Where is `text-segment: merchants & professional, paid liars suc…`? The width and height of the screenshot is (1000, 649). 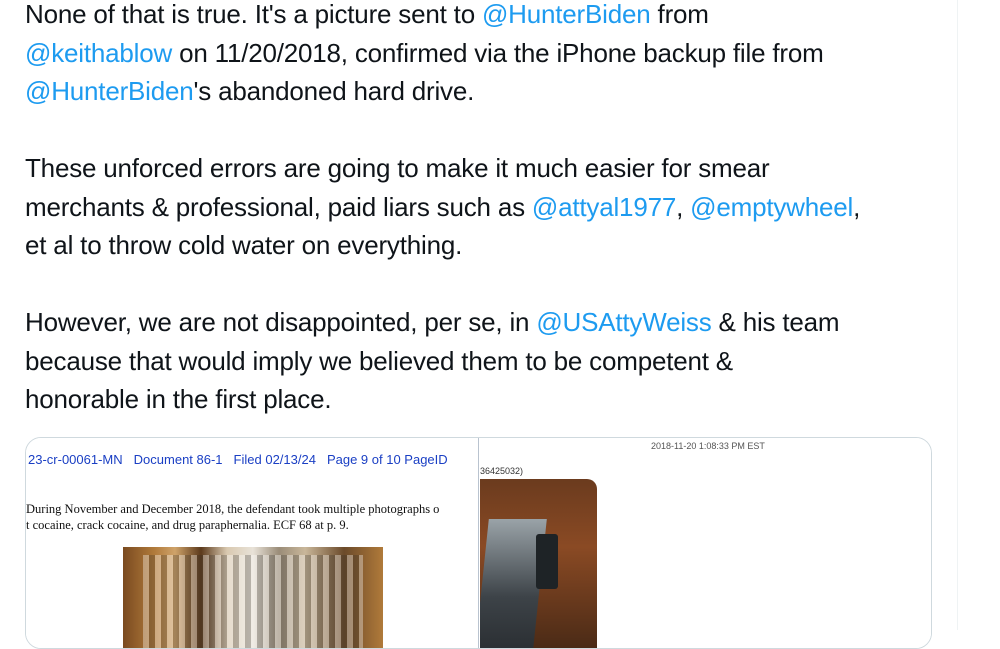 text-segment: merchants & professional, paid liars suc… is located at coordinates (278, 206).